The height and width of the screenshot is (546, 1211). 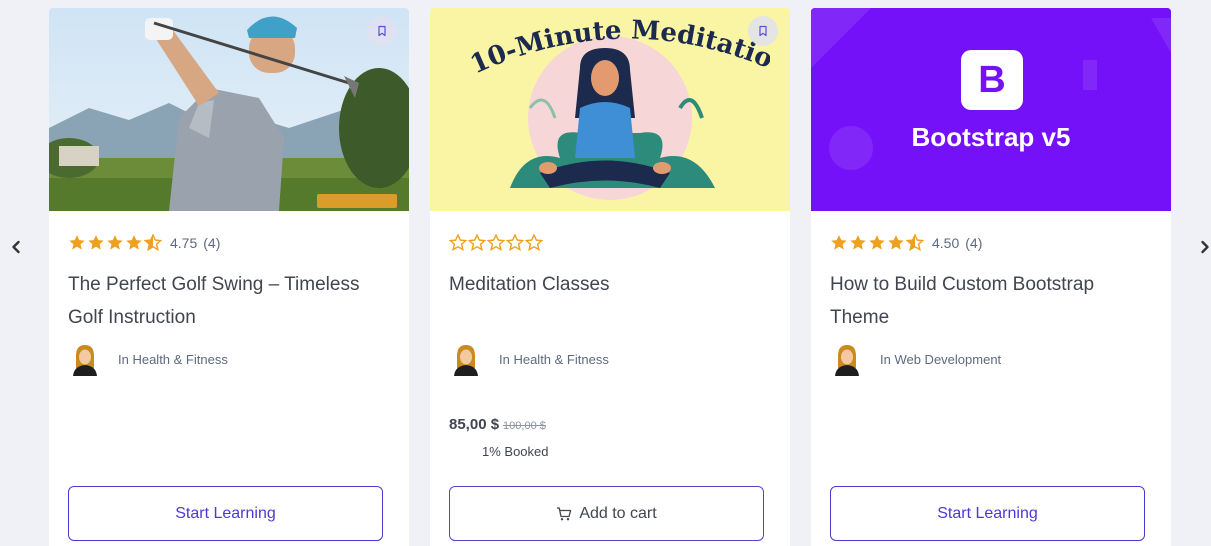 I want to click on rating: 4.75 (4), so click(x=144, y=242).